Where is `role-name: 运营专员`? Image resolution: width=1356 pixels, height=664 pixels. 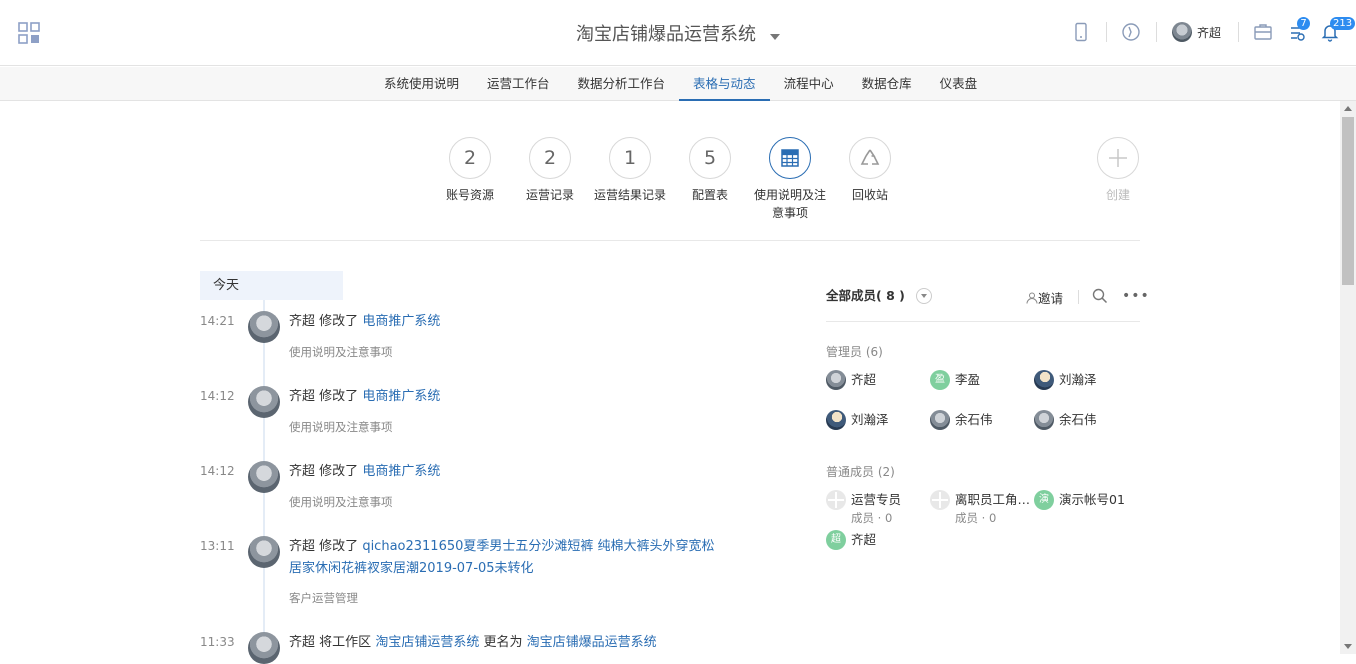
role-name: 运营专员 is located at coordinates (876, 499).